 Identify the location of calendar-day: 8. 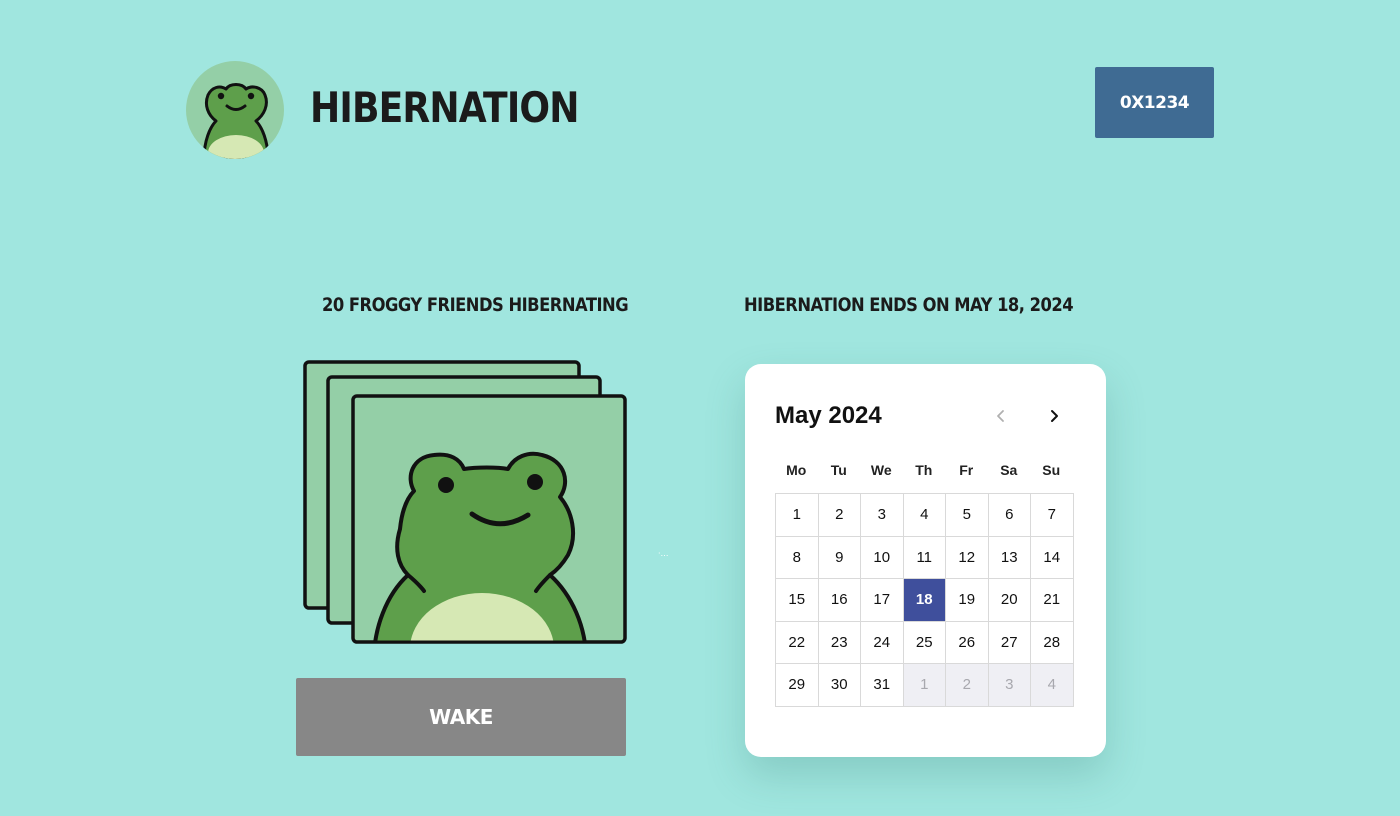
(797, 557).